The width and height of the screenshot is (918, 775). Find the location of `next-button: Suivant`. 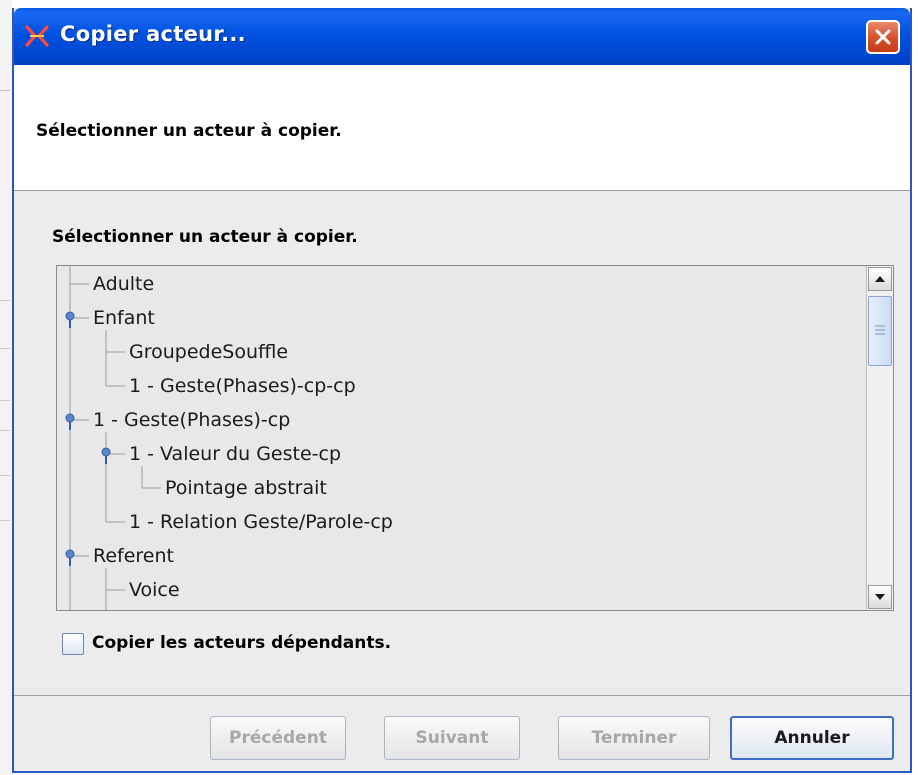

next-button: Suivant is located at coordinates (452, 738).